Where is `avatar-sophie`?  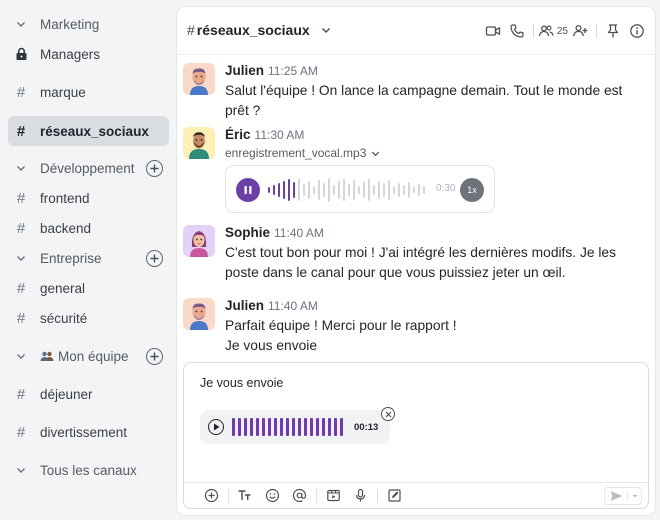 avatar-sophie is located at coordinates (199, 241).